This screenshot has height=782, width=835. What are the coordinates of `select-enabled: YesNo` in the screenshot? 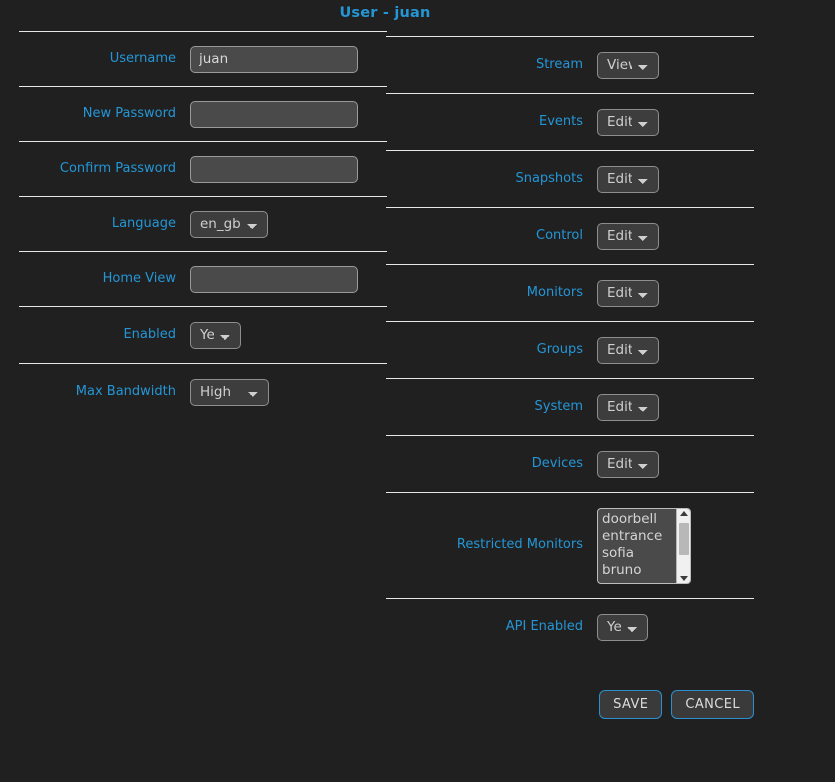 It's located at (215, 335).